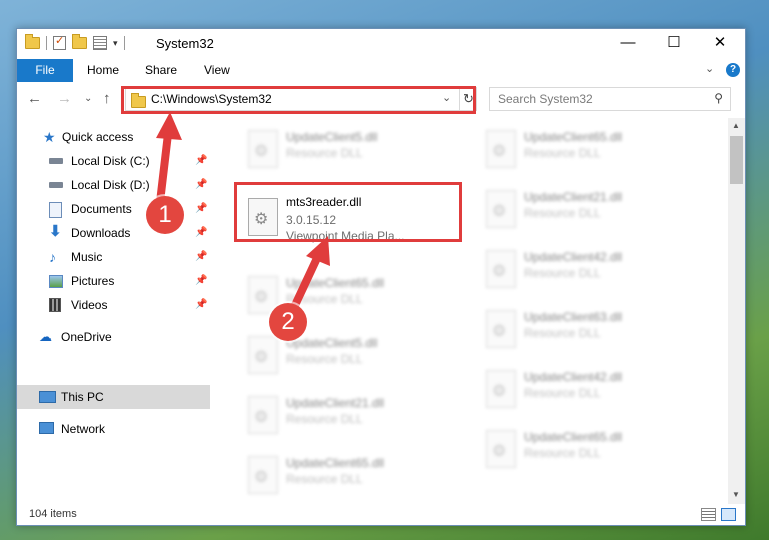  What do you see at coordinates (164, 168) in the screenshot?
I see `arrow-1-shaft` at bounding box center [164, 168].